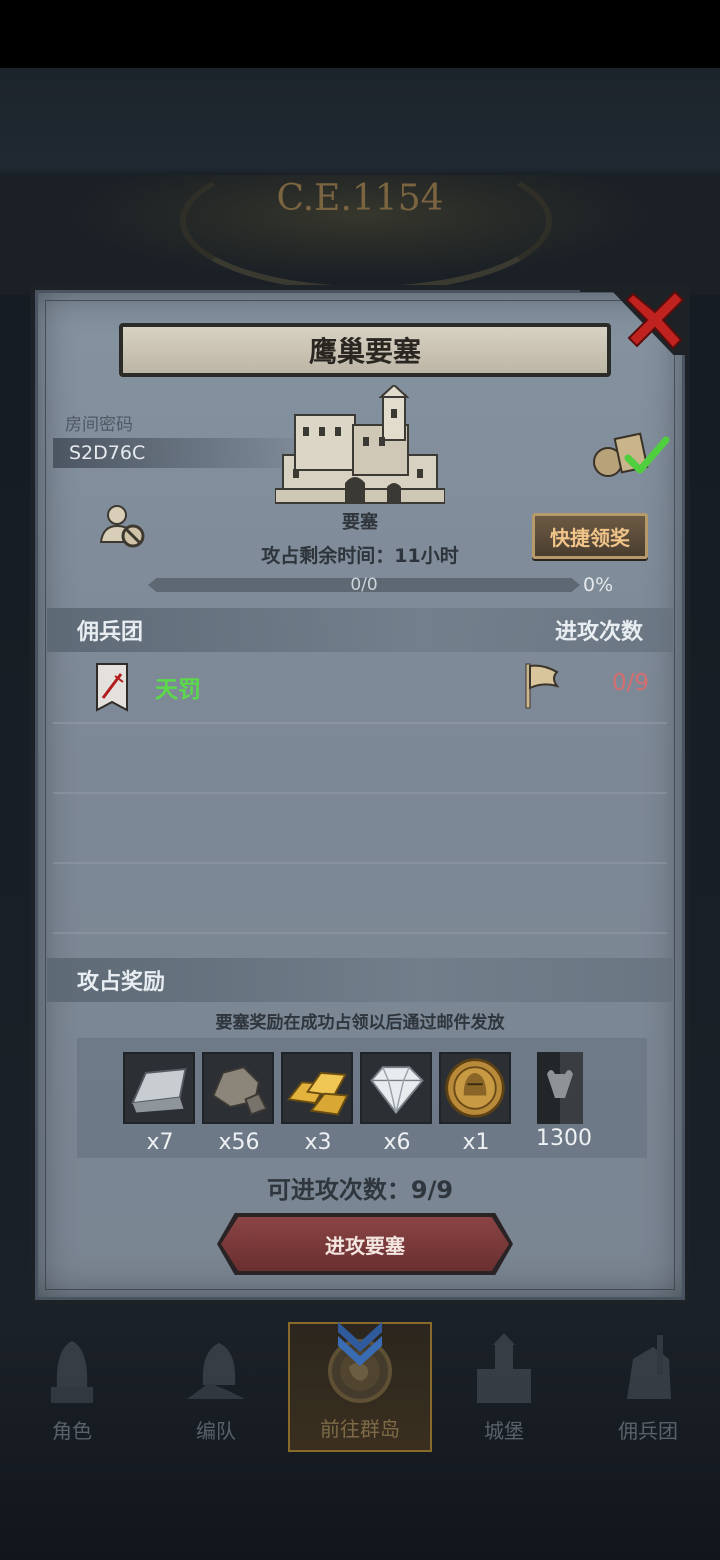 The height and width of the screenshot is (1560, 720). Describe the element at coordinates (338, 1190) in the screenshot. I see `available-attacks-label: 可进攻次数：` at that location.